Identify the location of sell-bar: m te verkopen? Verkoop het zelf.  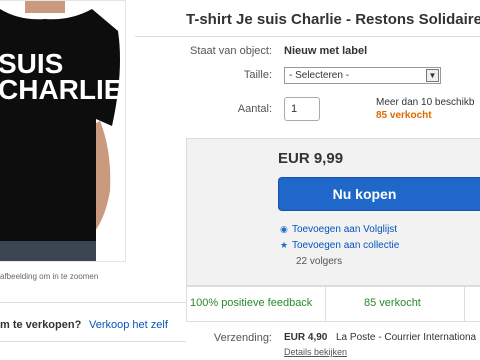
(93, 322).